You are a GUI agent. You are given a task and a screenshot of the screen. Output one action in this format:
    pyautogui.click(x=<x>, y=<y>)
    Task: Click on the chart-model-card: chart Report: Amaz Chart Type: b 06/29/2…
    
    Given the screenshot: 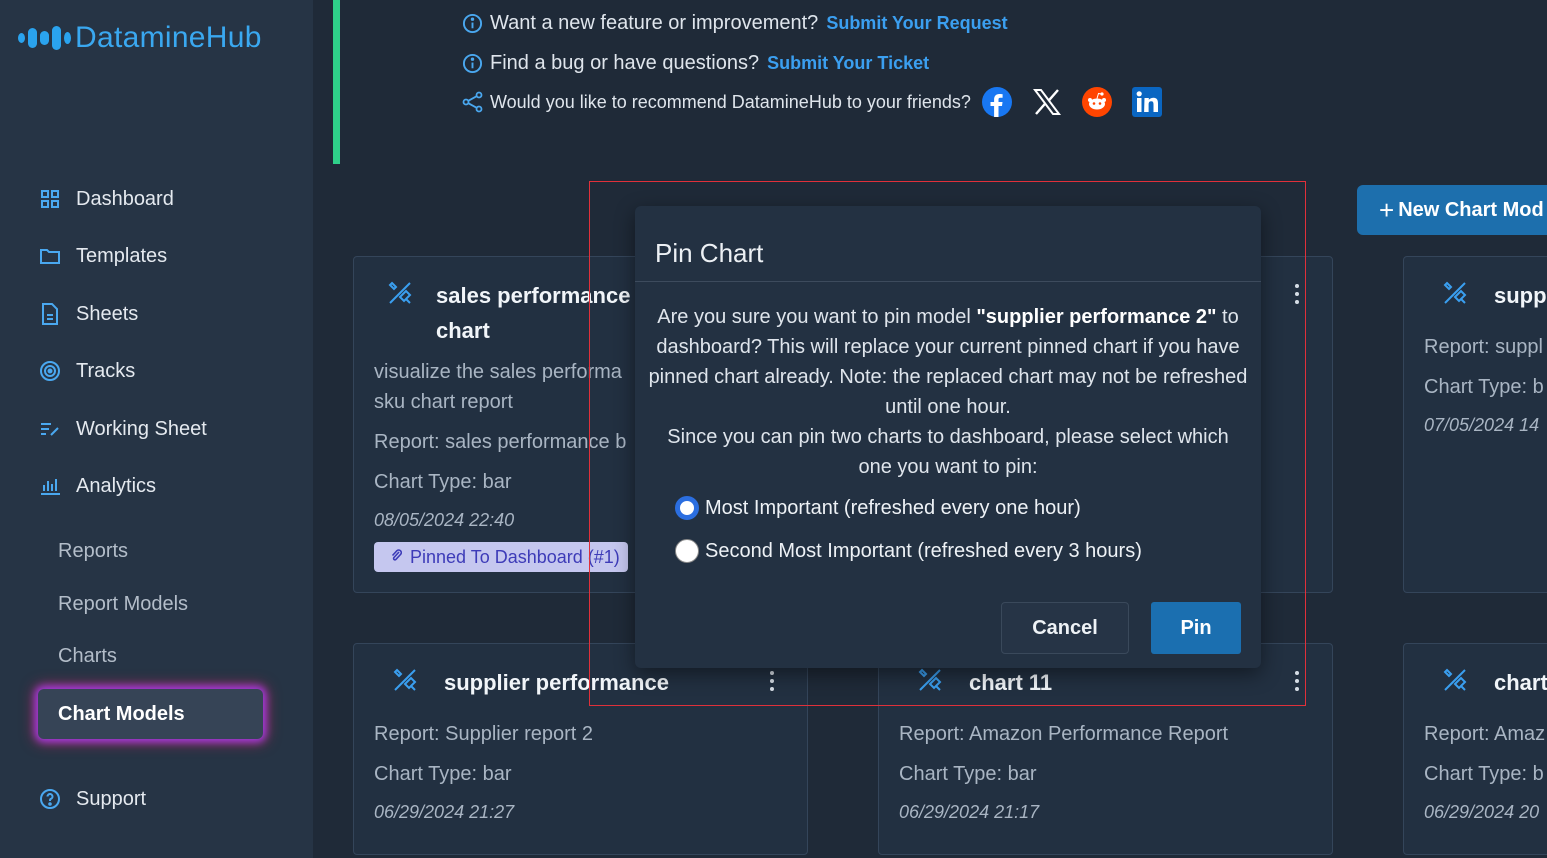 What is the action you would take?
    pyautogui.click(x=1475, y=749)
    